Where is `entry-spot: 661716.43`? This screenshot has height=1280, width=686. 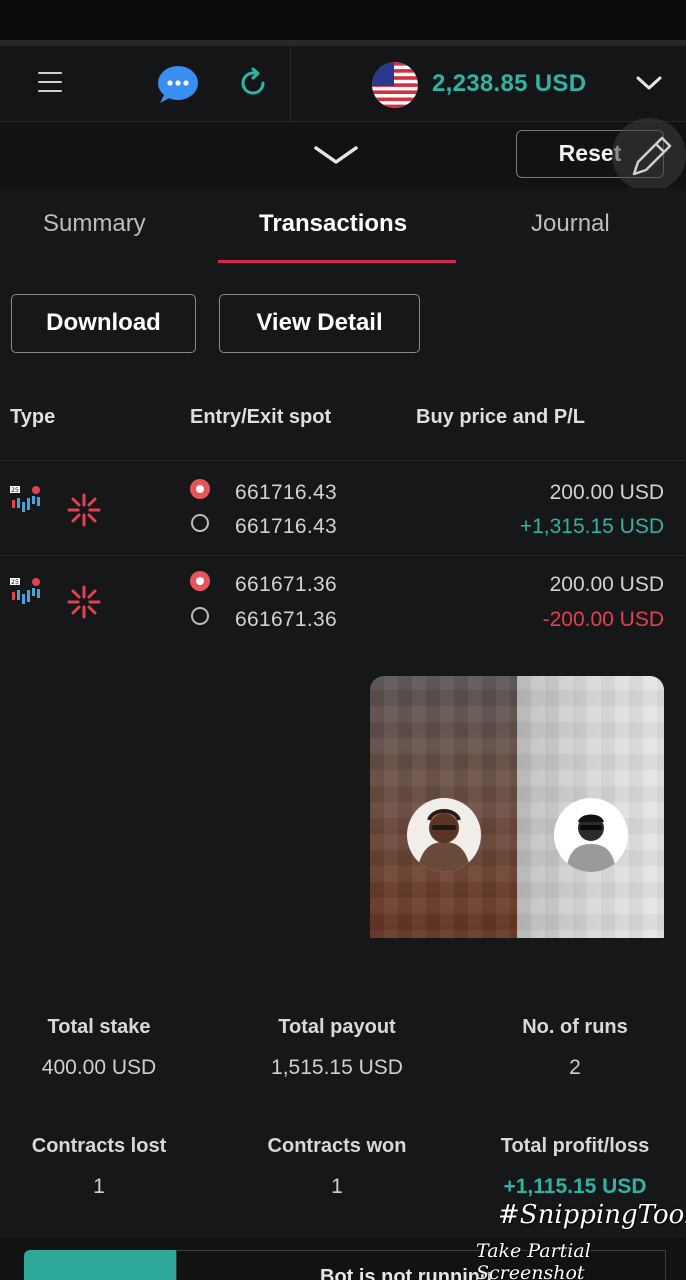
entry-spot: 661716.43 is located at coordinates (286, 492).